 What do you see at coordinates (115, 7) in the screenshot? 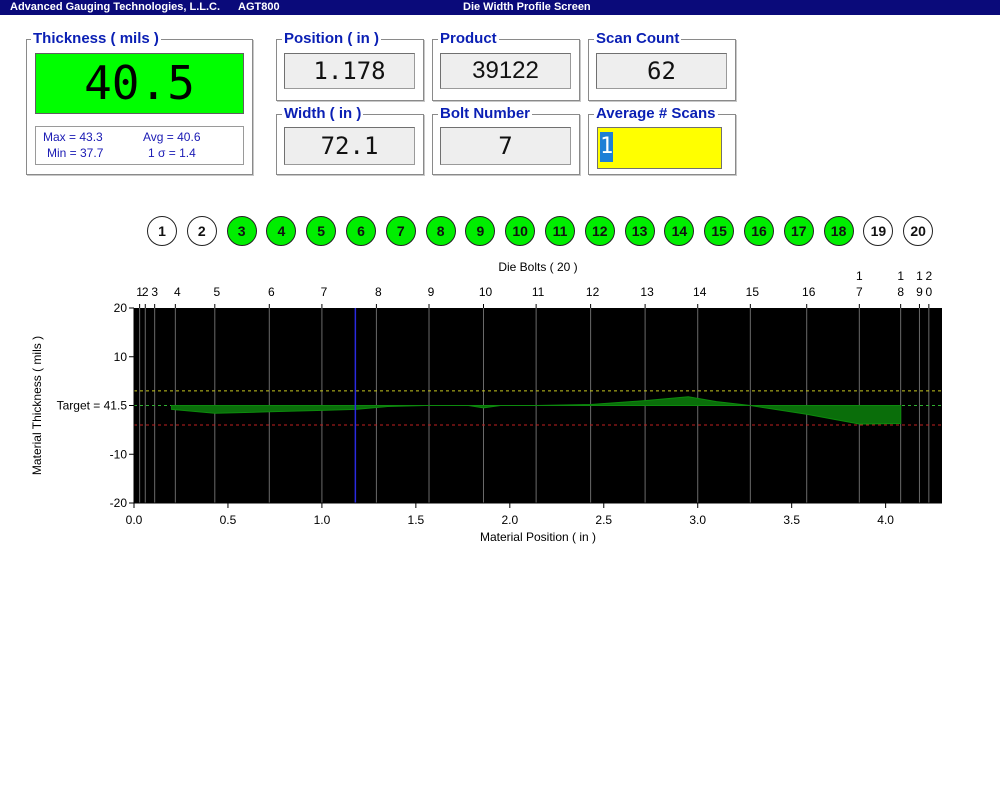
I see `company-name: Advanced Gauging Technologies, L.L.C.` at bounding box center [115, 7].